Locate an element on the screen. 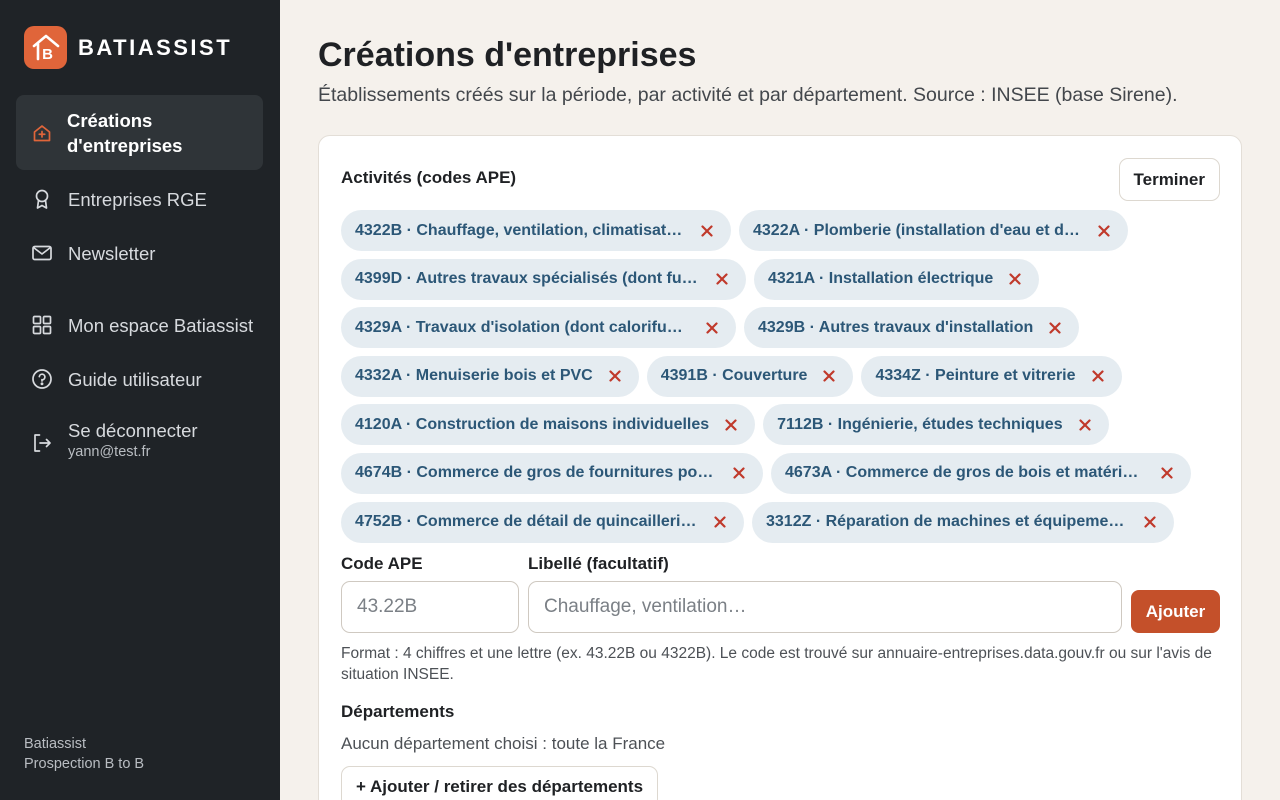 Image resolution: width=1280 pixels, height=800 pixels. grid-icon is located at coordinates (42, 325).